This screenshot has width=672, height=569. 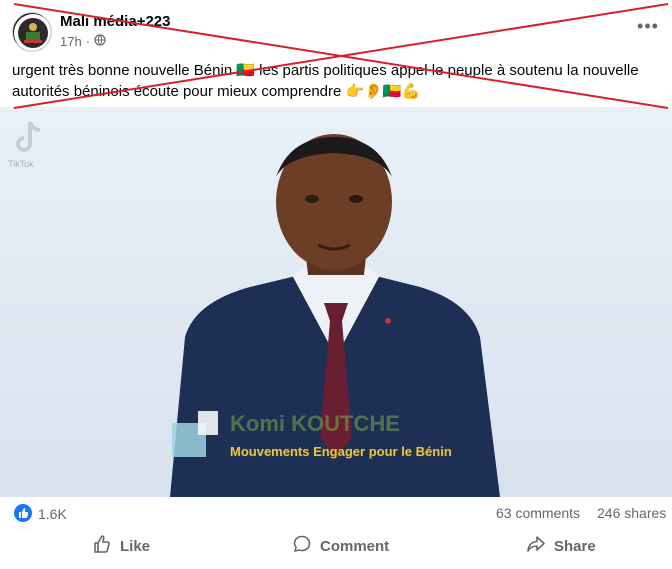 I want to click on speaker-affiliation: Mouvements Engager pour le Bénin, so click(x=341, y=451).